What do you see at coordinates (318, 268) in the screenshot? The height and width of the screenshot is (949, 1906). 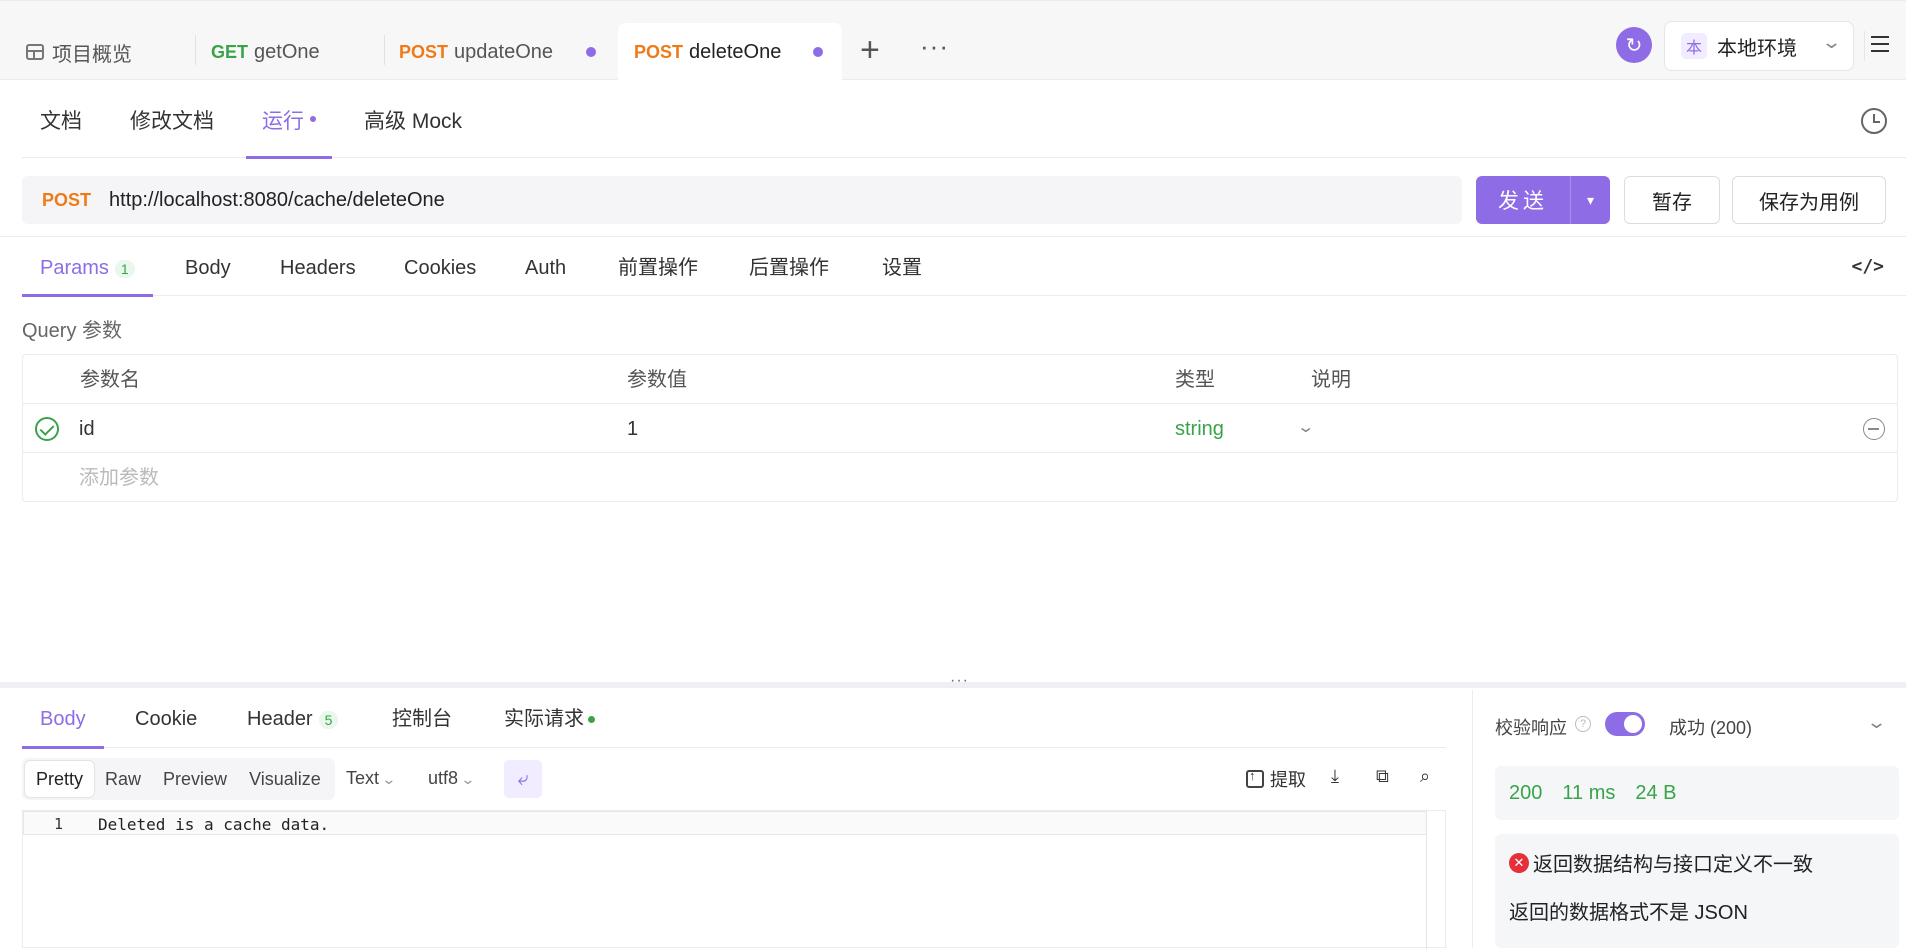 I see `tab-headers: Headers` at bounding box center [318, 268].